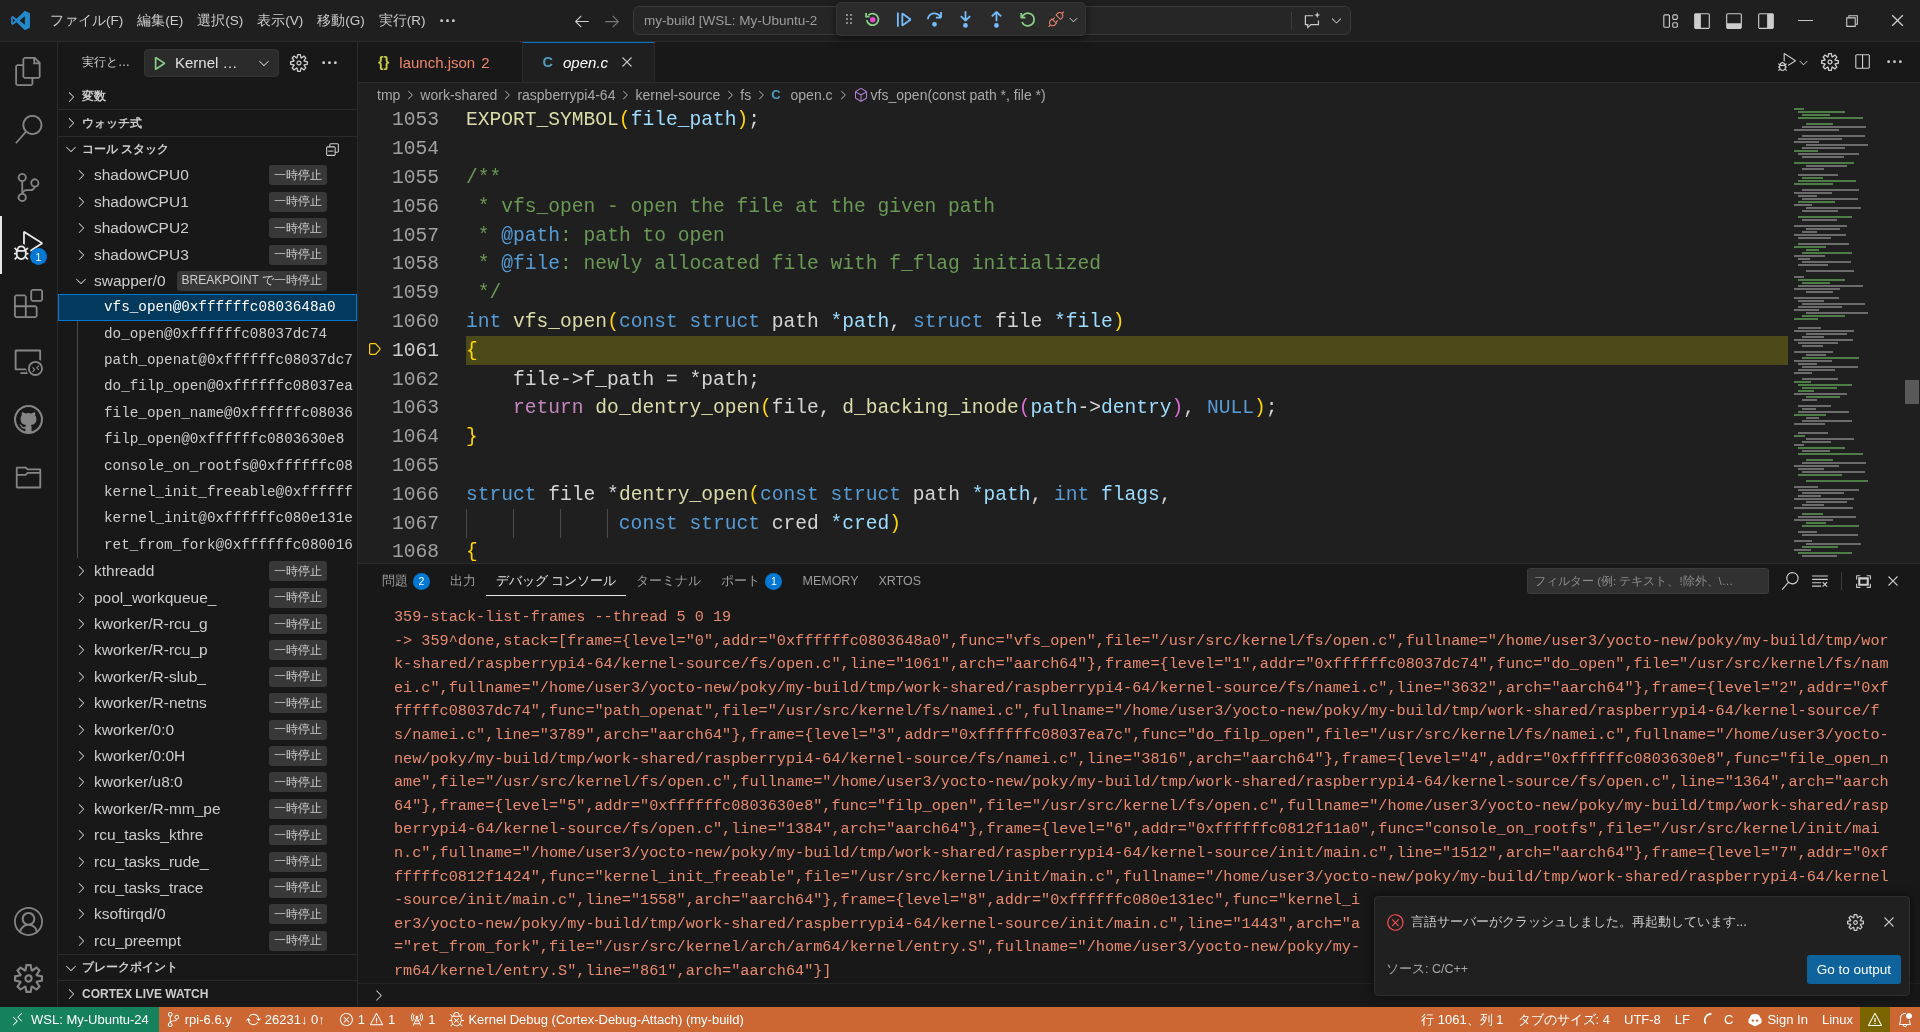  I want to click on stack-frame-item: vfs_open@0xffffffc0803648a0, so click(207, 307).